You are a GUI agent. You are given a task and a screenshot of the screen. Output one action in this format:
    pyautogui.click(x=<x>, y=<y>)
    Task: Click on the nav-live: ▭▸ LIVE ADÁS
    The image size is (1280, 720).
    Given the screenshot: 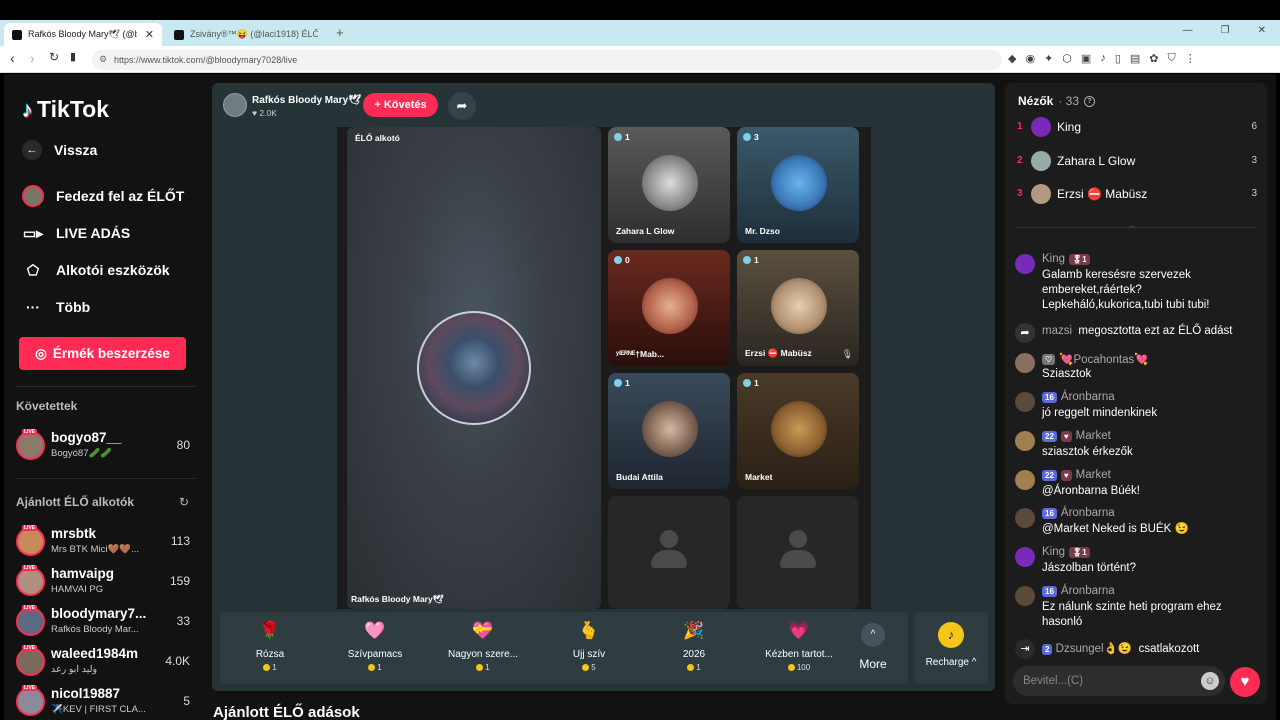 What is the action you would take?
    pyautogui.click(x=76, y=233)
    